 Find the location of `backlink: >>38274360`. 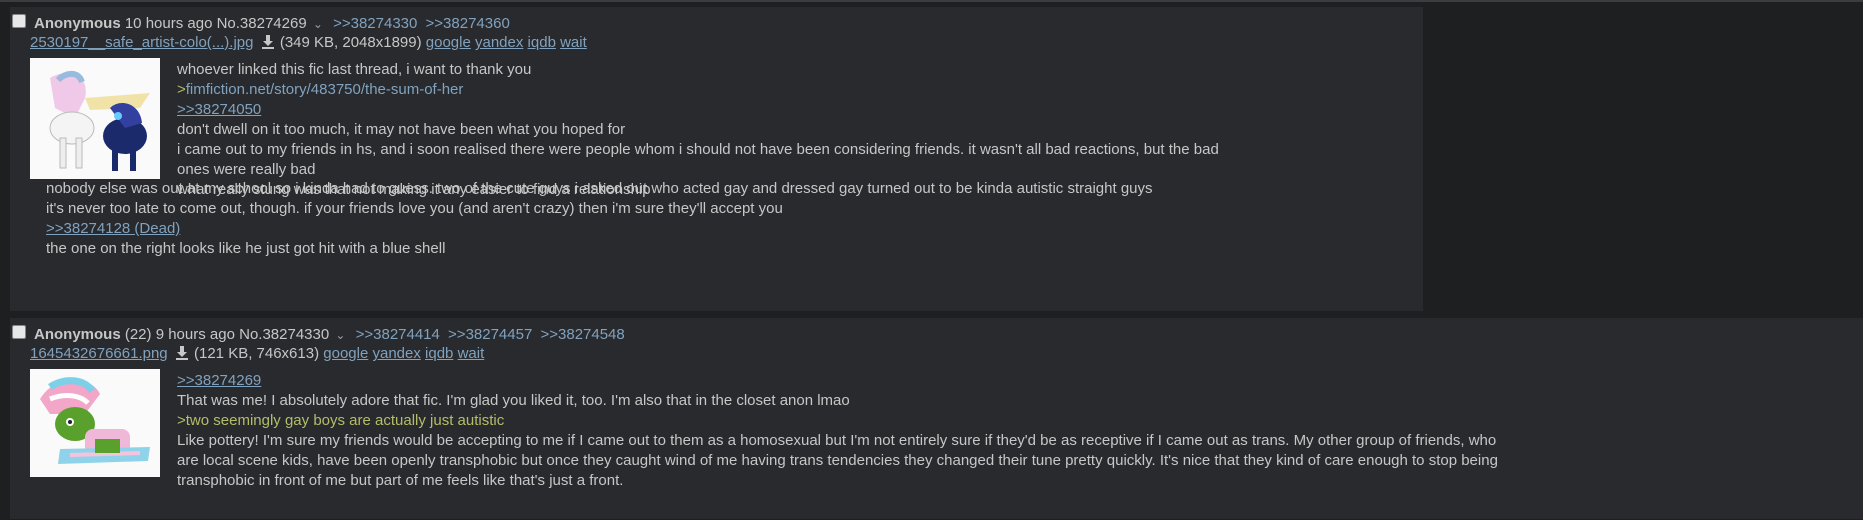

backlink: >>38274360 is located at coordinates (468, 23).